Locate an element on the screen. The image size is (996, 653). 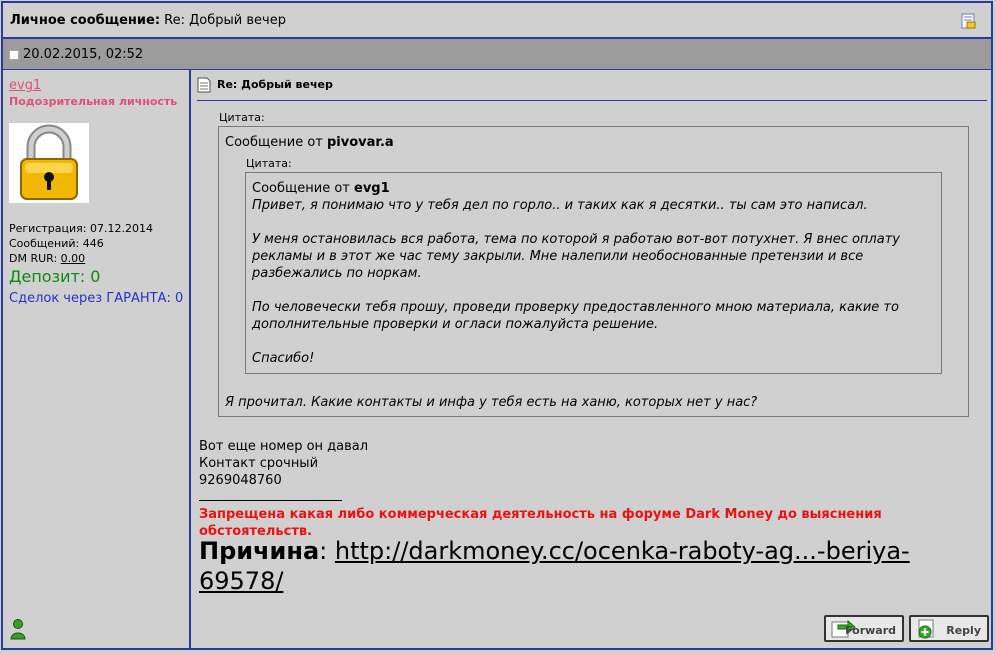
user-rank: Подозрительная личность is located at coordinates (93, 101).